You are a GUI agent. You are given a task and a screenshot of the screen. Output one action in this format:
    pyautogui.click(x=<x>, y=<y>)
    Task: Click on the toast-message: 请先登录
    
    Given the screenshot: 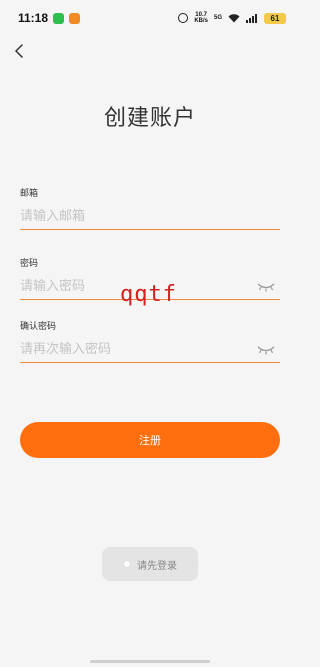 What is the action you would take?
    pyautogui.click(x=150, y=564)
    